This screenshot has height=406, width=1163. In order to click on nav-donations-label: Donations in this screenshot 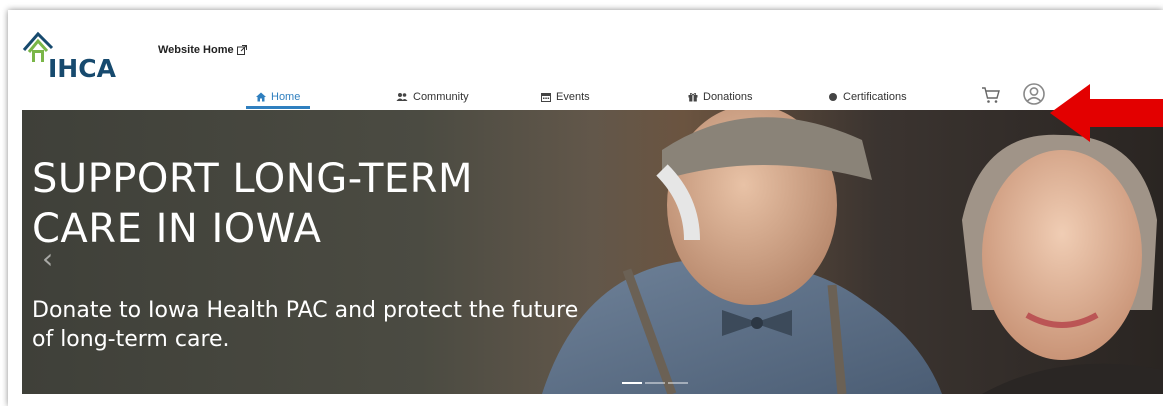, I will do `click(728, 97)`.